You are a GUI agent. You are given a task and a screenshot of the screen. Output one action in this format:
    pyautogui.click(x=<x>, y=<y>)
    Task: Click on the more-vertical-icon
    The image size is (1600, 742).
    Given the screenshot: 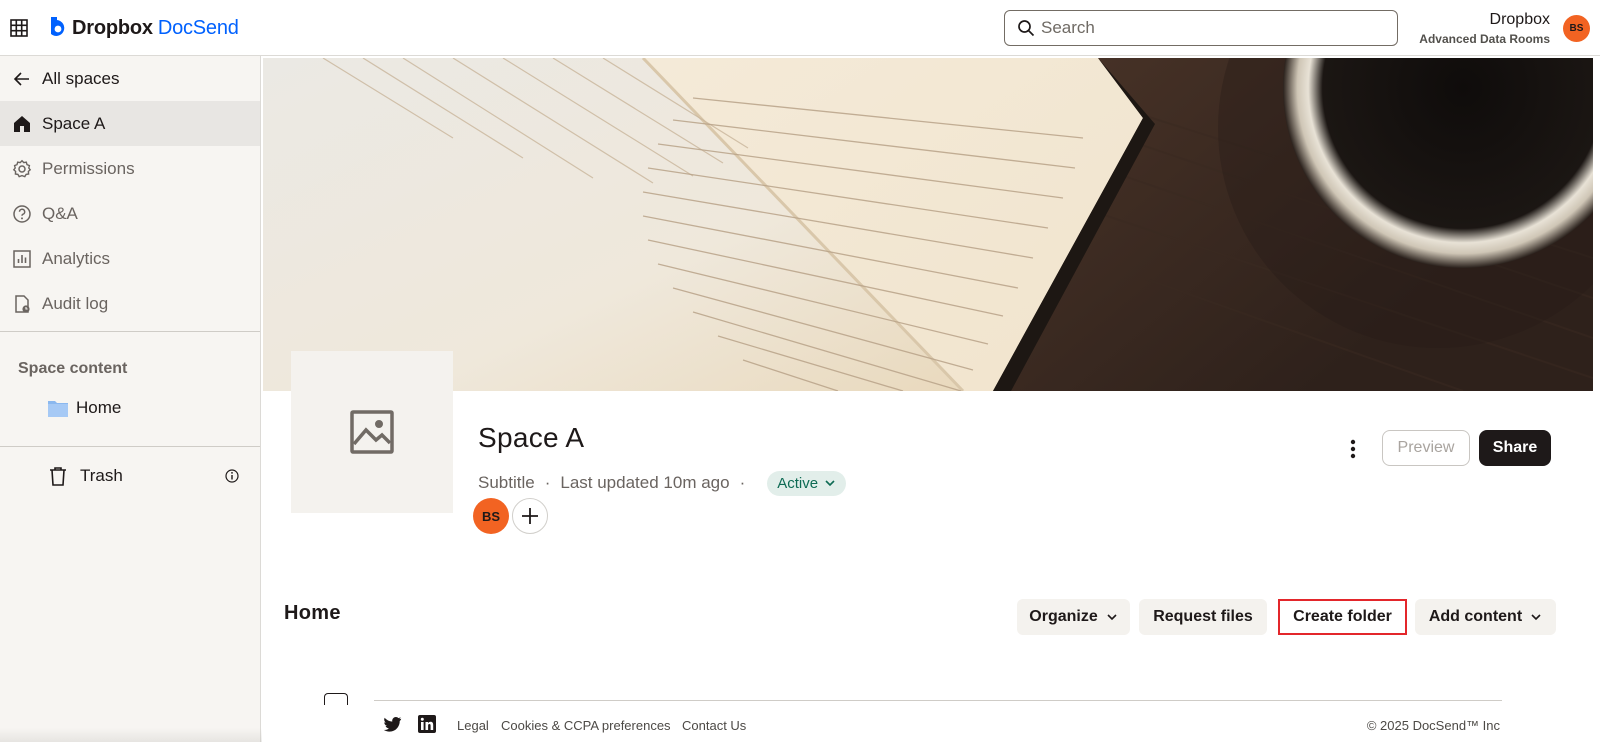 What is the action you would take?
    pyautogui.click(x=1353, y=449)
    